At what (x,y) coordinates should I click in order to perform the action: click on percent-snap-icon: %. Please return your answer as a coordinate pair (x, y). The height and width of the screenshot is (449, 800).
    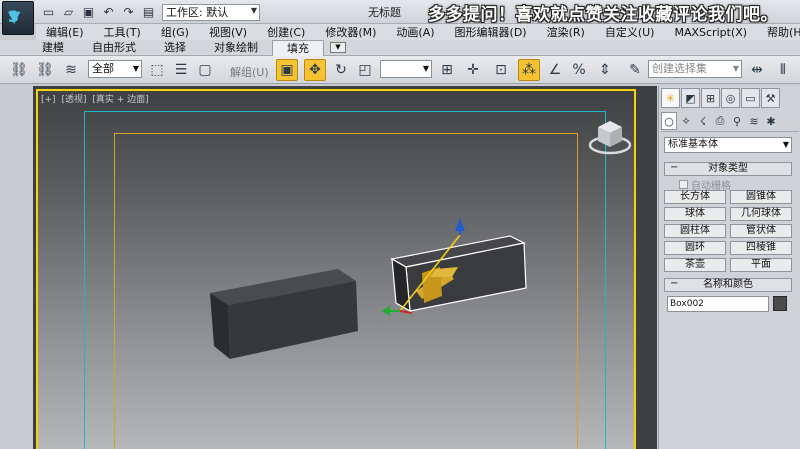
    Looking at the image, I should click on (579, 70).